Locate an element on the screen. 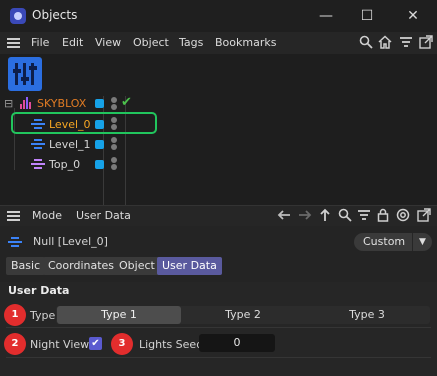 The width and height of the screenshot is (437, 376). type-option-3: Type 3 is located at coordinates (367, 315).